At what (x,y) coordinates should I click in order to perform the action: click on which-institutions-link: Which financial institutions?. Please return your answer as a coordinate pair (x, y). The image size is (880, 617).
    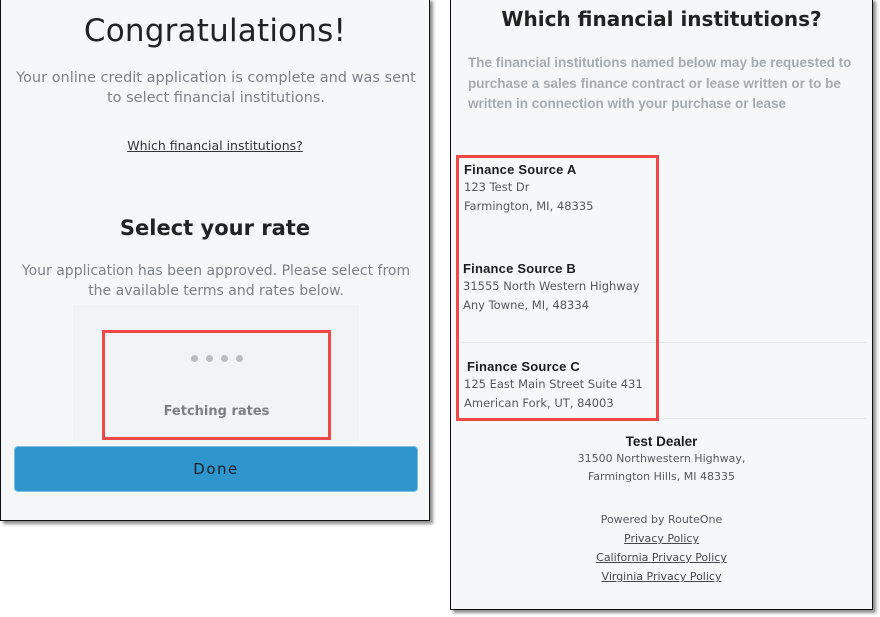
    Looking at the image, I should click on (215, 145).